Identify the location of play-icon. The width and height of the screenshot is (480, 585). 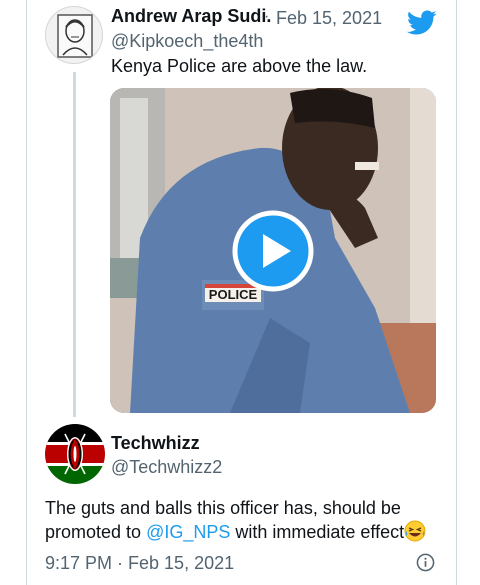
(273, 251).